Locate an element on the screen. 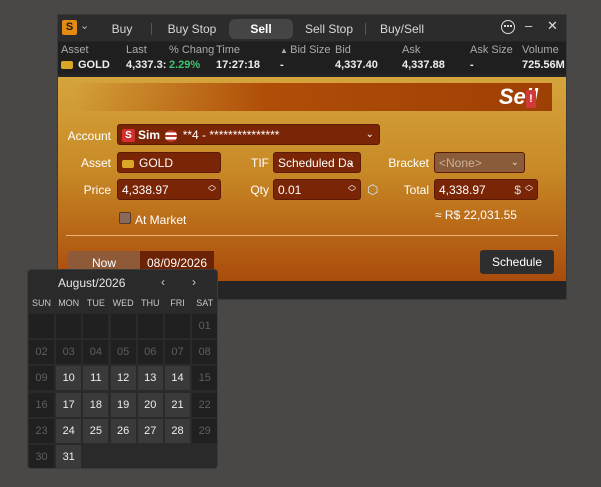 This screenshot has height=487, width=601. calendar-day: 27 is located at coordinates (150, 430).